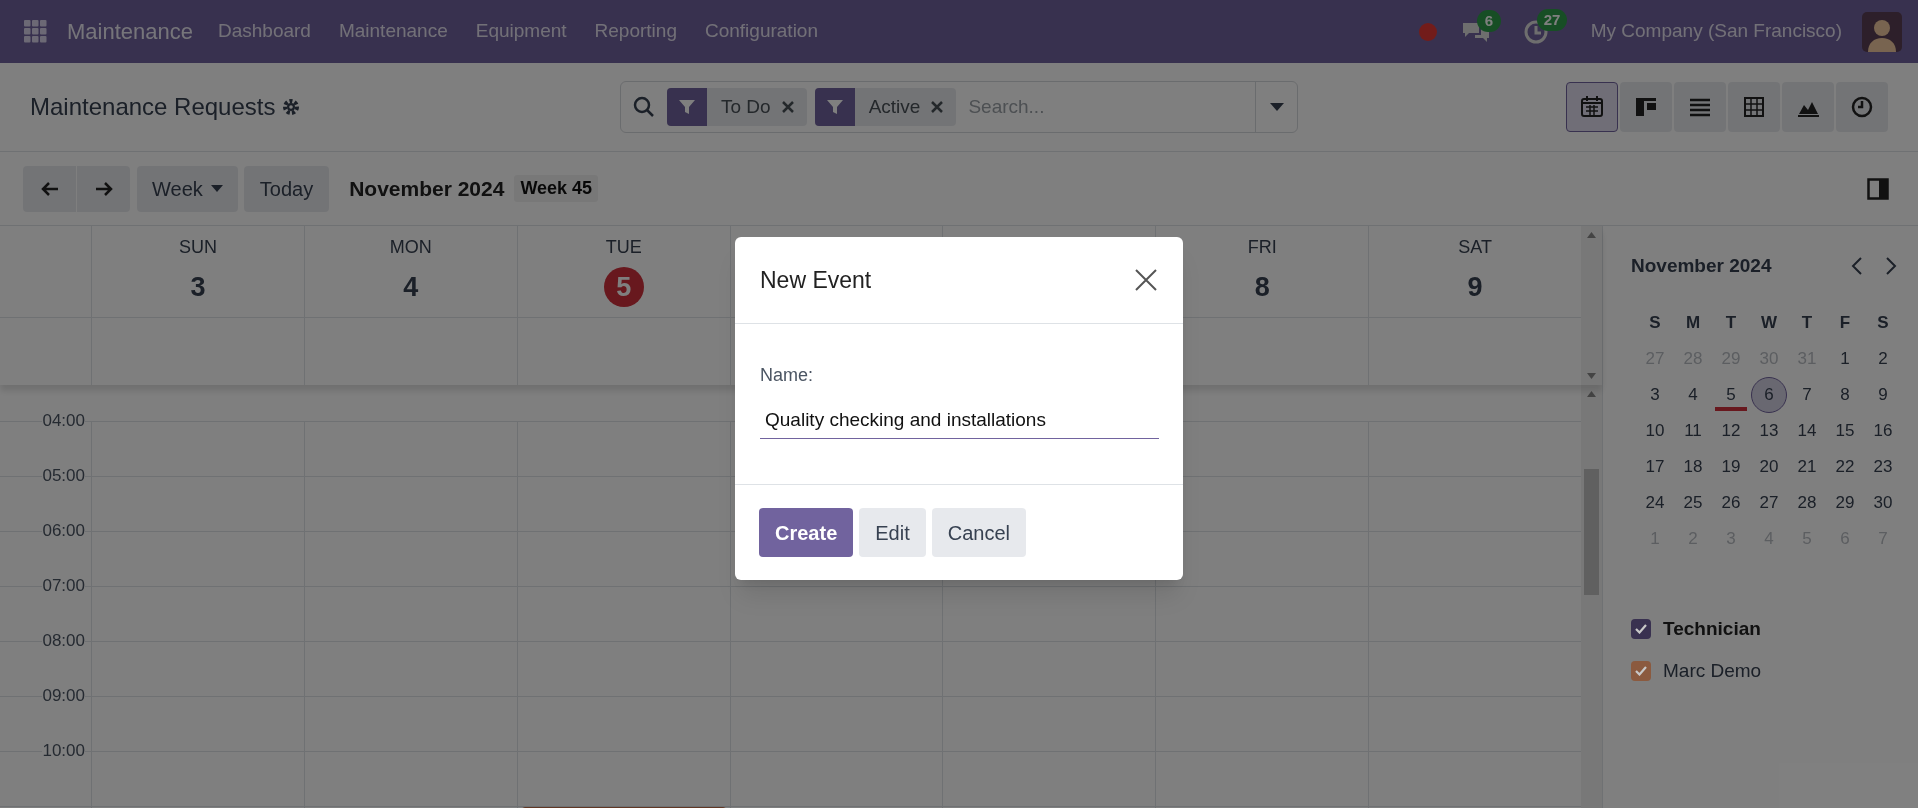 The image size is (1918, 808). What do you see at coordinates (1489, 20) in the screenshot?
I see `count-badge: 6` at bounding box center [1489, 20].